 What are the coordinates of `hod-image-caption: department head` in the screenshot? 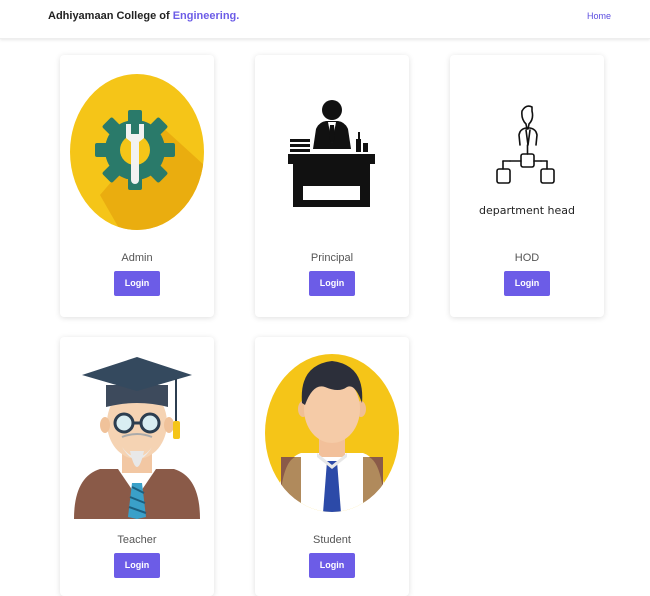 It's located at (527, 210).